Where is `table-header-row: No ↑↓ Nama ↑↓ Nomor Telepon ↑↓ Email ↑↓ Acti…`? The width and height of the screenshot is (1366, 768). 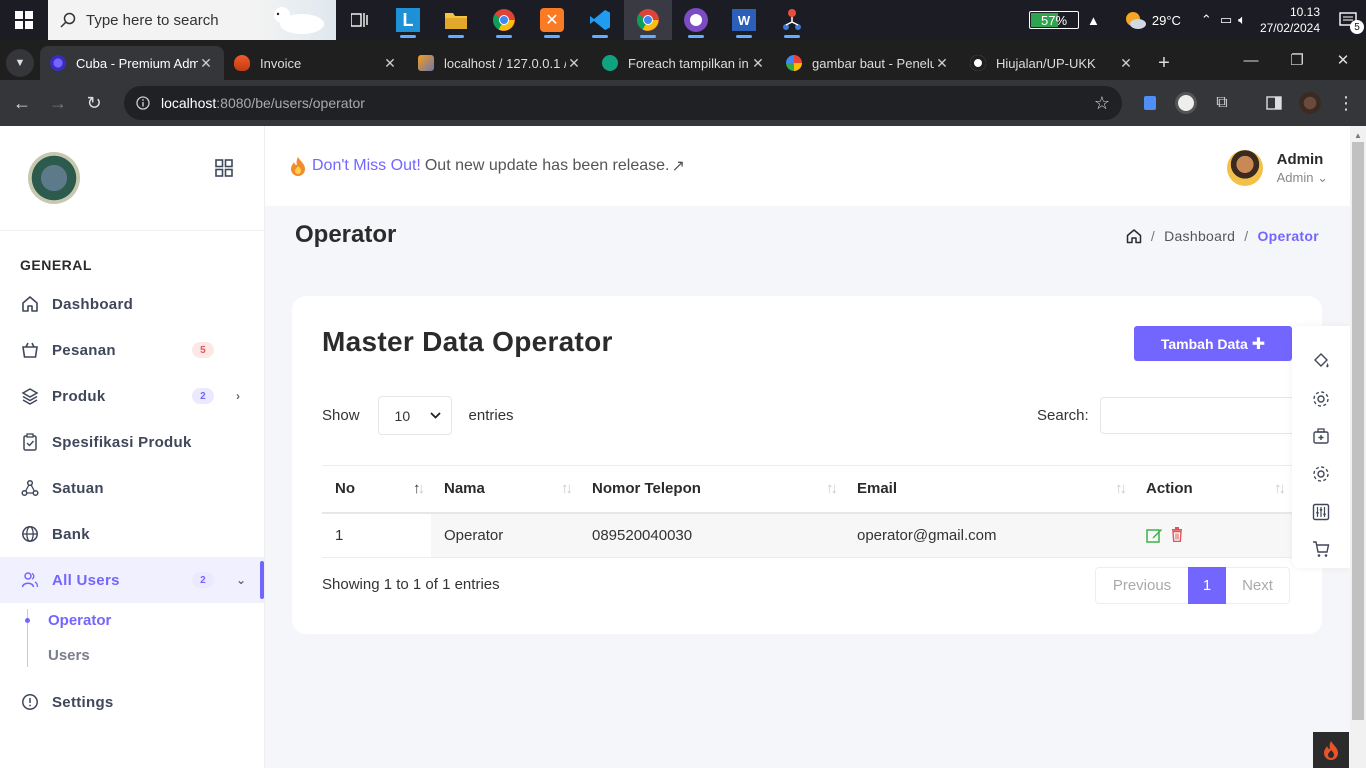
table-header-row: No ↑↓ Nama ↑↓ Nomor Telepon ↑↓ Email ↑↓ Acti… is located at coordinates (807, 489).